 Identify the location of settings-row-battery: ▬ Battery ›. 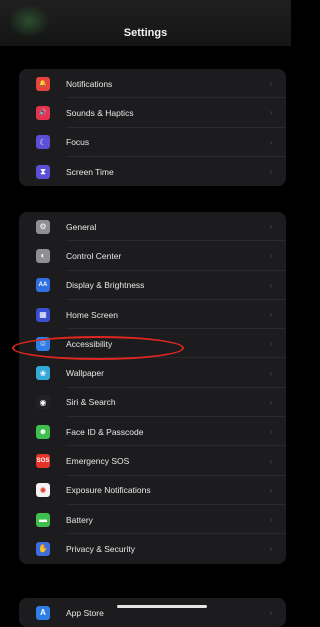
(152, 520).